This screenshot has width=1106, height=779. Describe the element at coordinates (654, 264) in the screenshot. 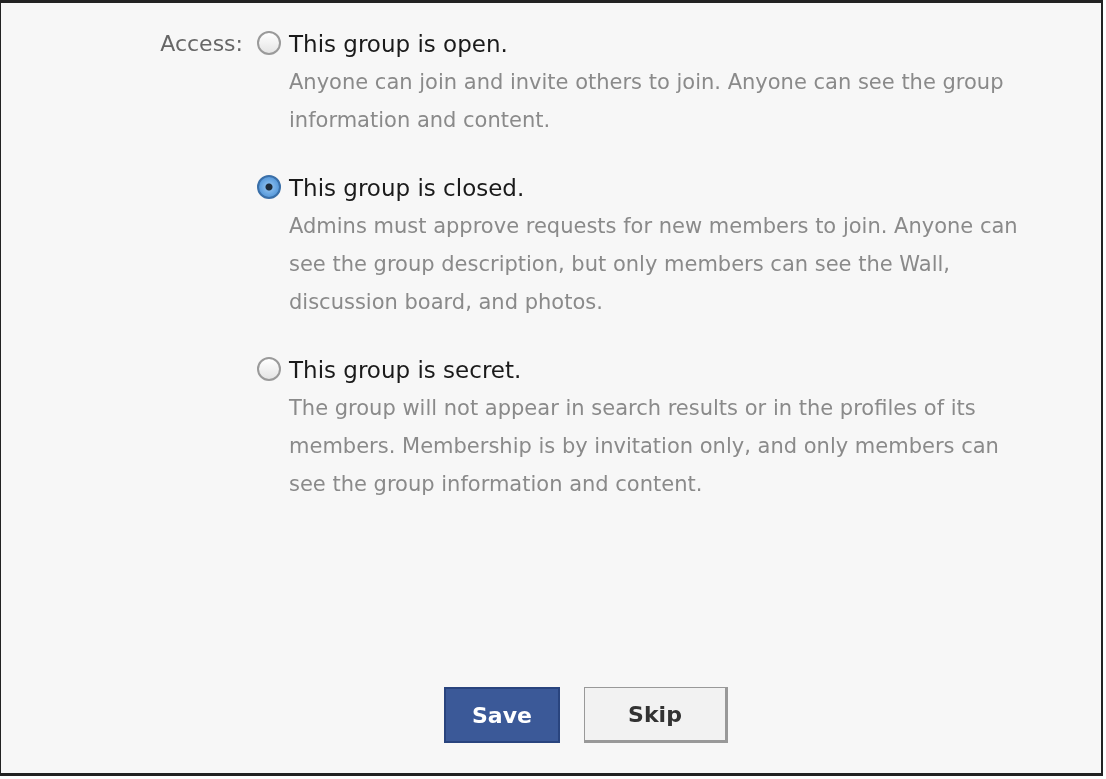

I see `option-description: Admins must approve requests for new members to join. Anyone can see the group description, but only members can see the Wall, discussion board, and photos.` at that location.